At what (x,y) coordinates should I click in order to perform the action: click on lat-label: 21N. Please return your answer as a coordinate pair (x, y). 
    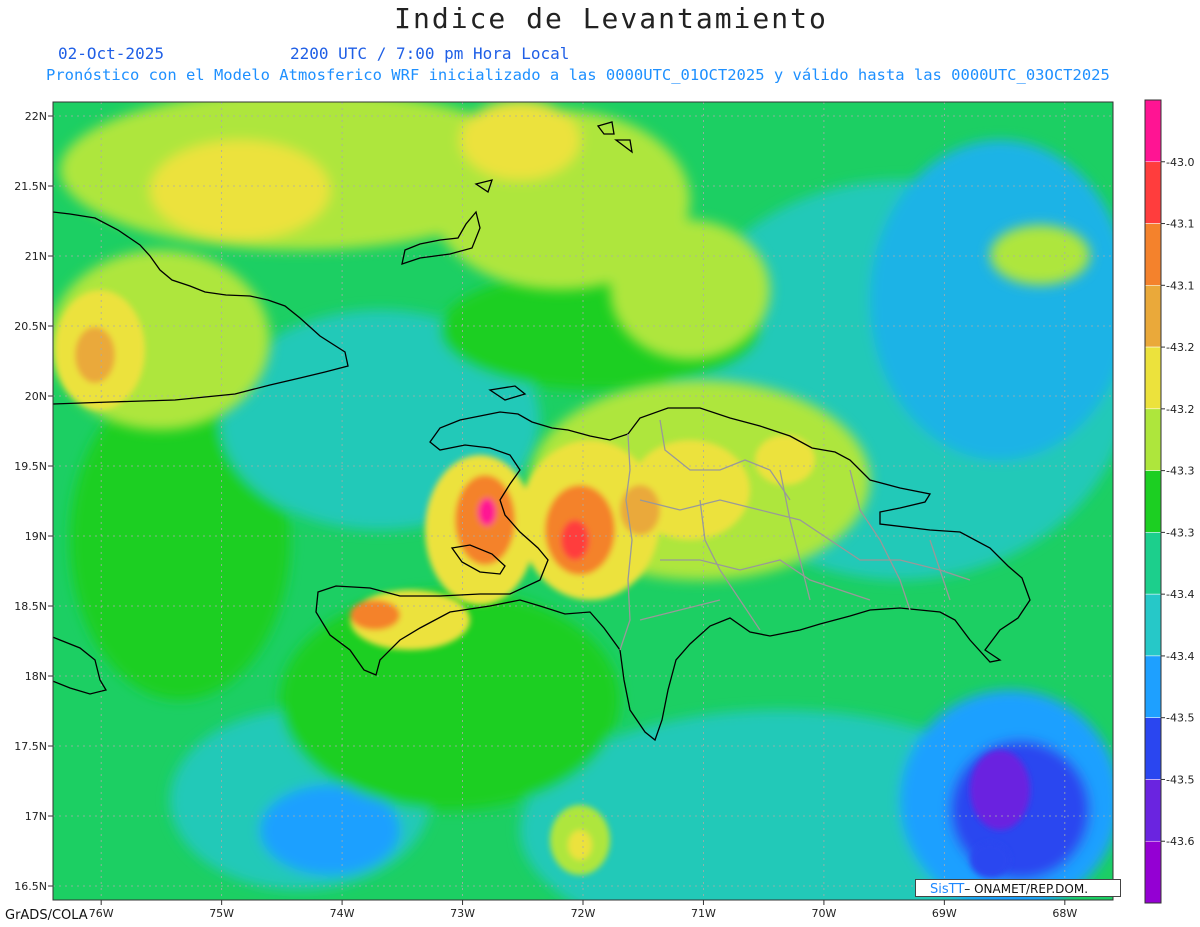
    Looking at the image, I should click on (36, 256).